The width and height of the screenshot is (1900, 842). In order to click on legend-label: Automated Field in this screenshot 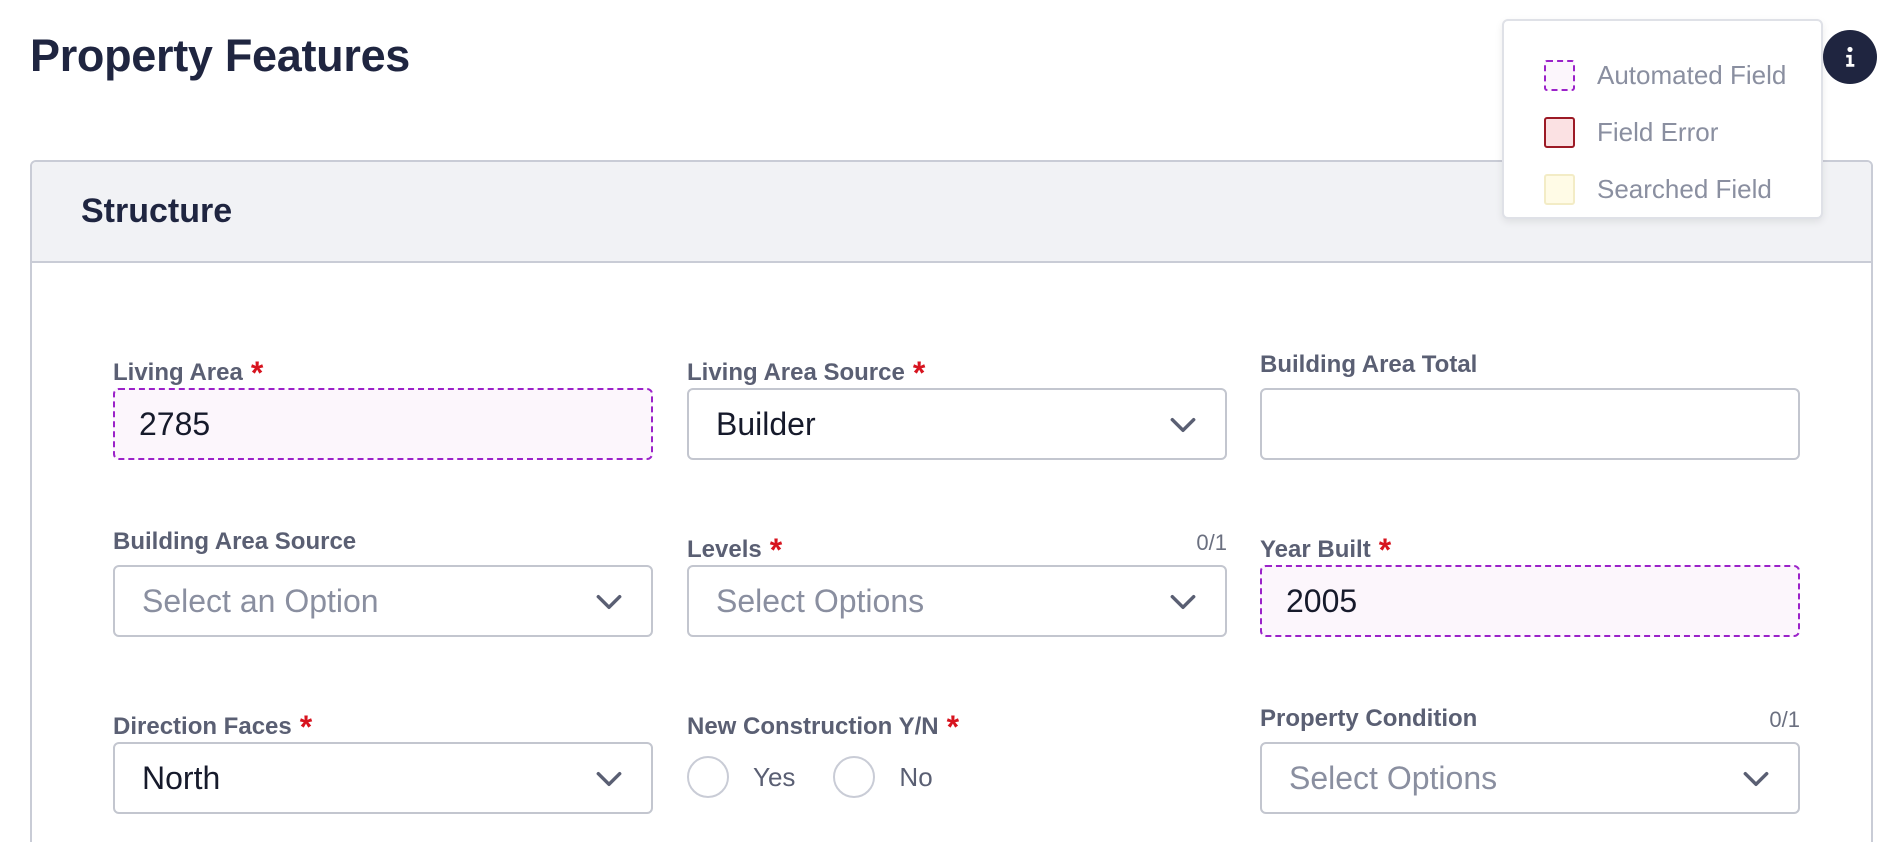, I will do `click(1692, 75)`.